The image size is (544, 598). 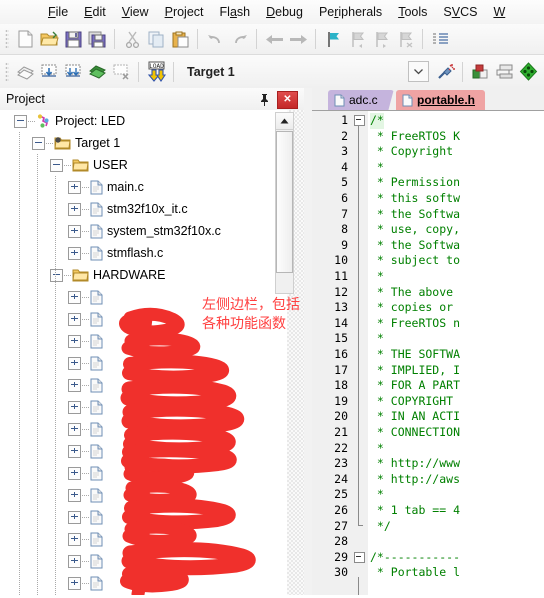 What do you see at coordinates (405, 39) in the screenshot?
I see `bookmark-clear-icon` at bounding box center [405, 39].